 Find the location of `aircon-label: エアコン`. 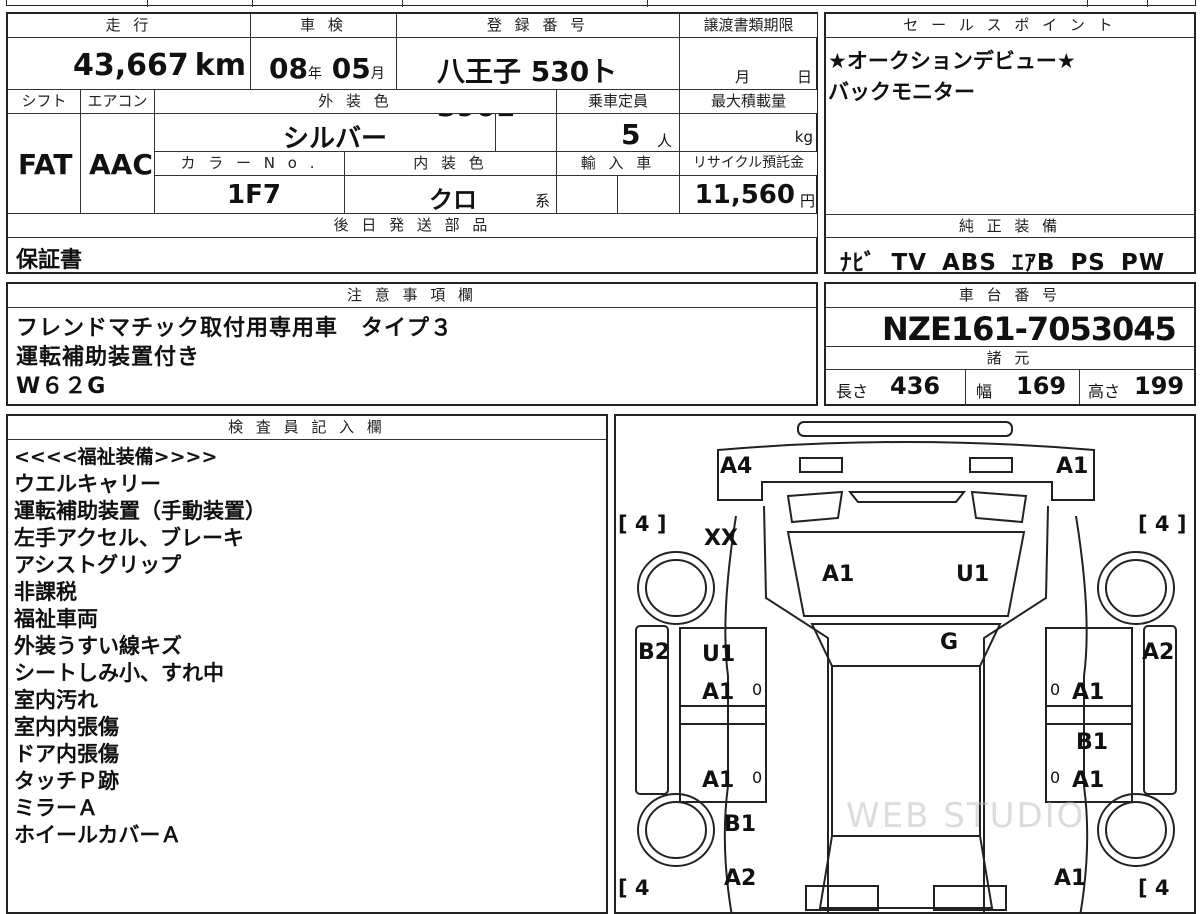

aircon-label: エアコン is located at coordinates (118, 102).